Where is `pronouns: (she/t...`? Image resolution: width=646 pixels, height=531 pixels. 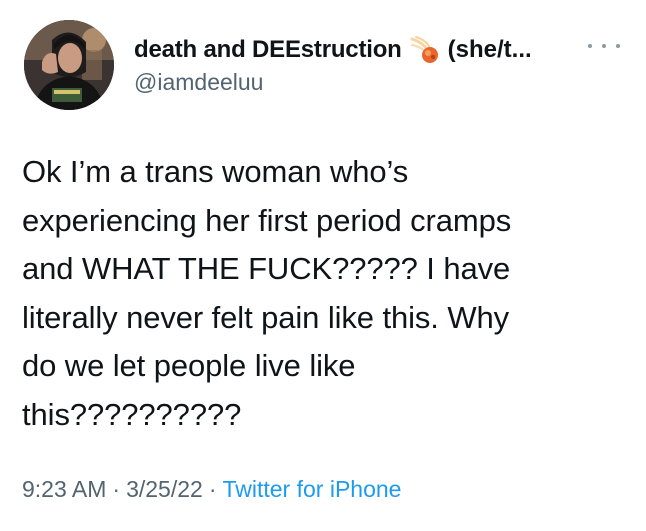
pronouns: (she/t... is located at coordinates (489, 49).